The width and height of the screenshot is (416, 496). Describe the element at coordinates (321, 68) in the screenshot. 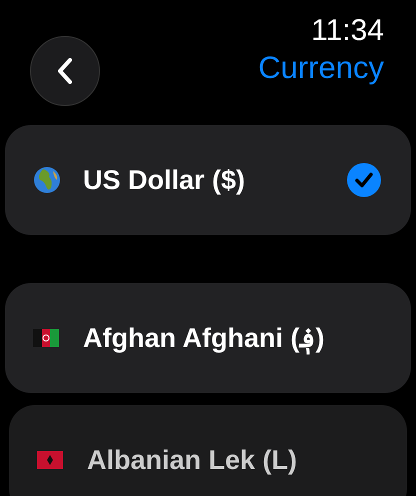

I see `screen-title: Currency` at that location.